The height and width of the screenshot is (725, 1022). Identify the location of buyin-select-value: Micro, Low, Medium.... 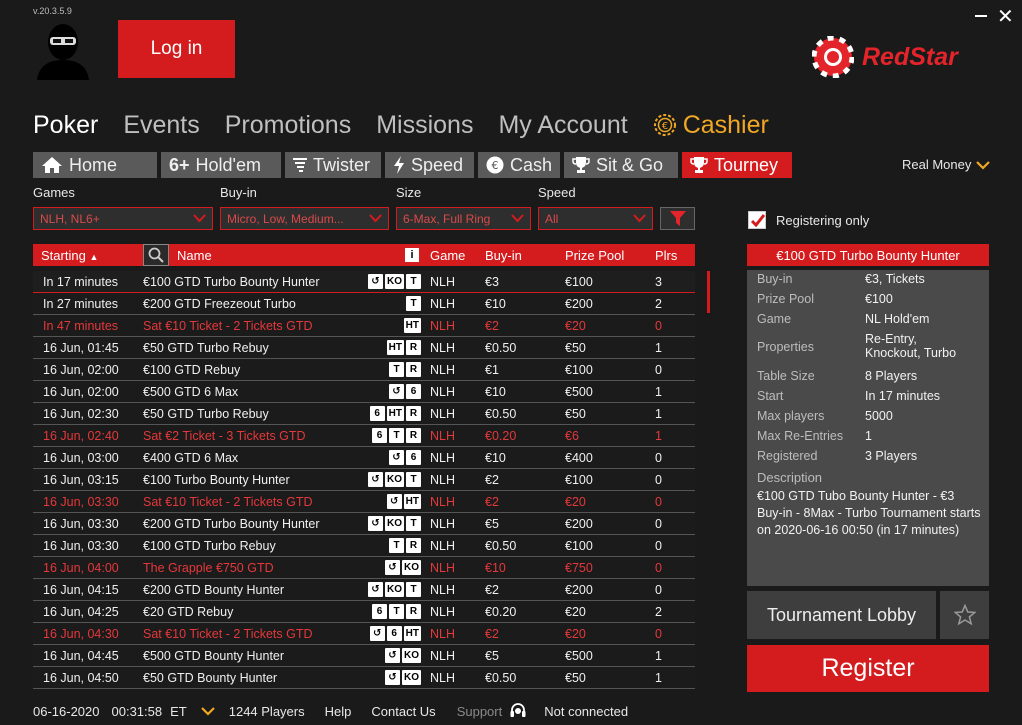
(285, 218).